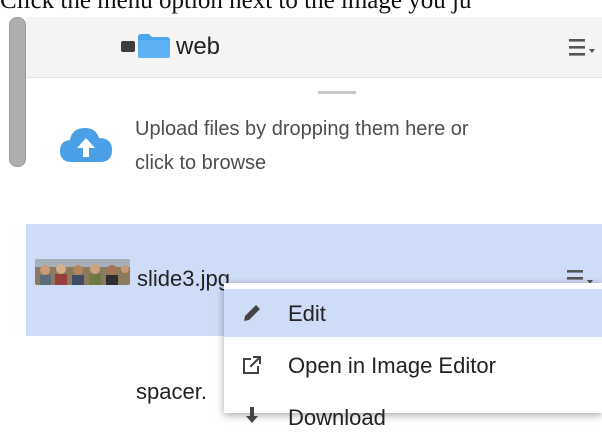 The height and width of the screenshot is (441, 602). What do you see at coordinates (201, 163) in the screenshot?
I see `upload-text-line-2: click to browse` at bounding box center [201, 163].